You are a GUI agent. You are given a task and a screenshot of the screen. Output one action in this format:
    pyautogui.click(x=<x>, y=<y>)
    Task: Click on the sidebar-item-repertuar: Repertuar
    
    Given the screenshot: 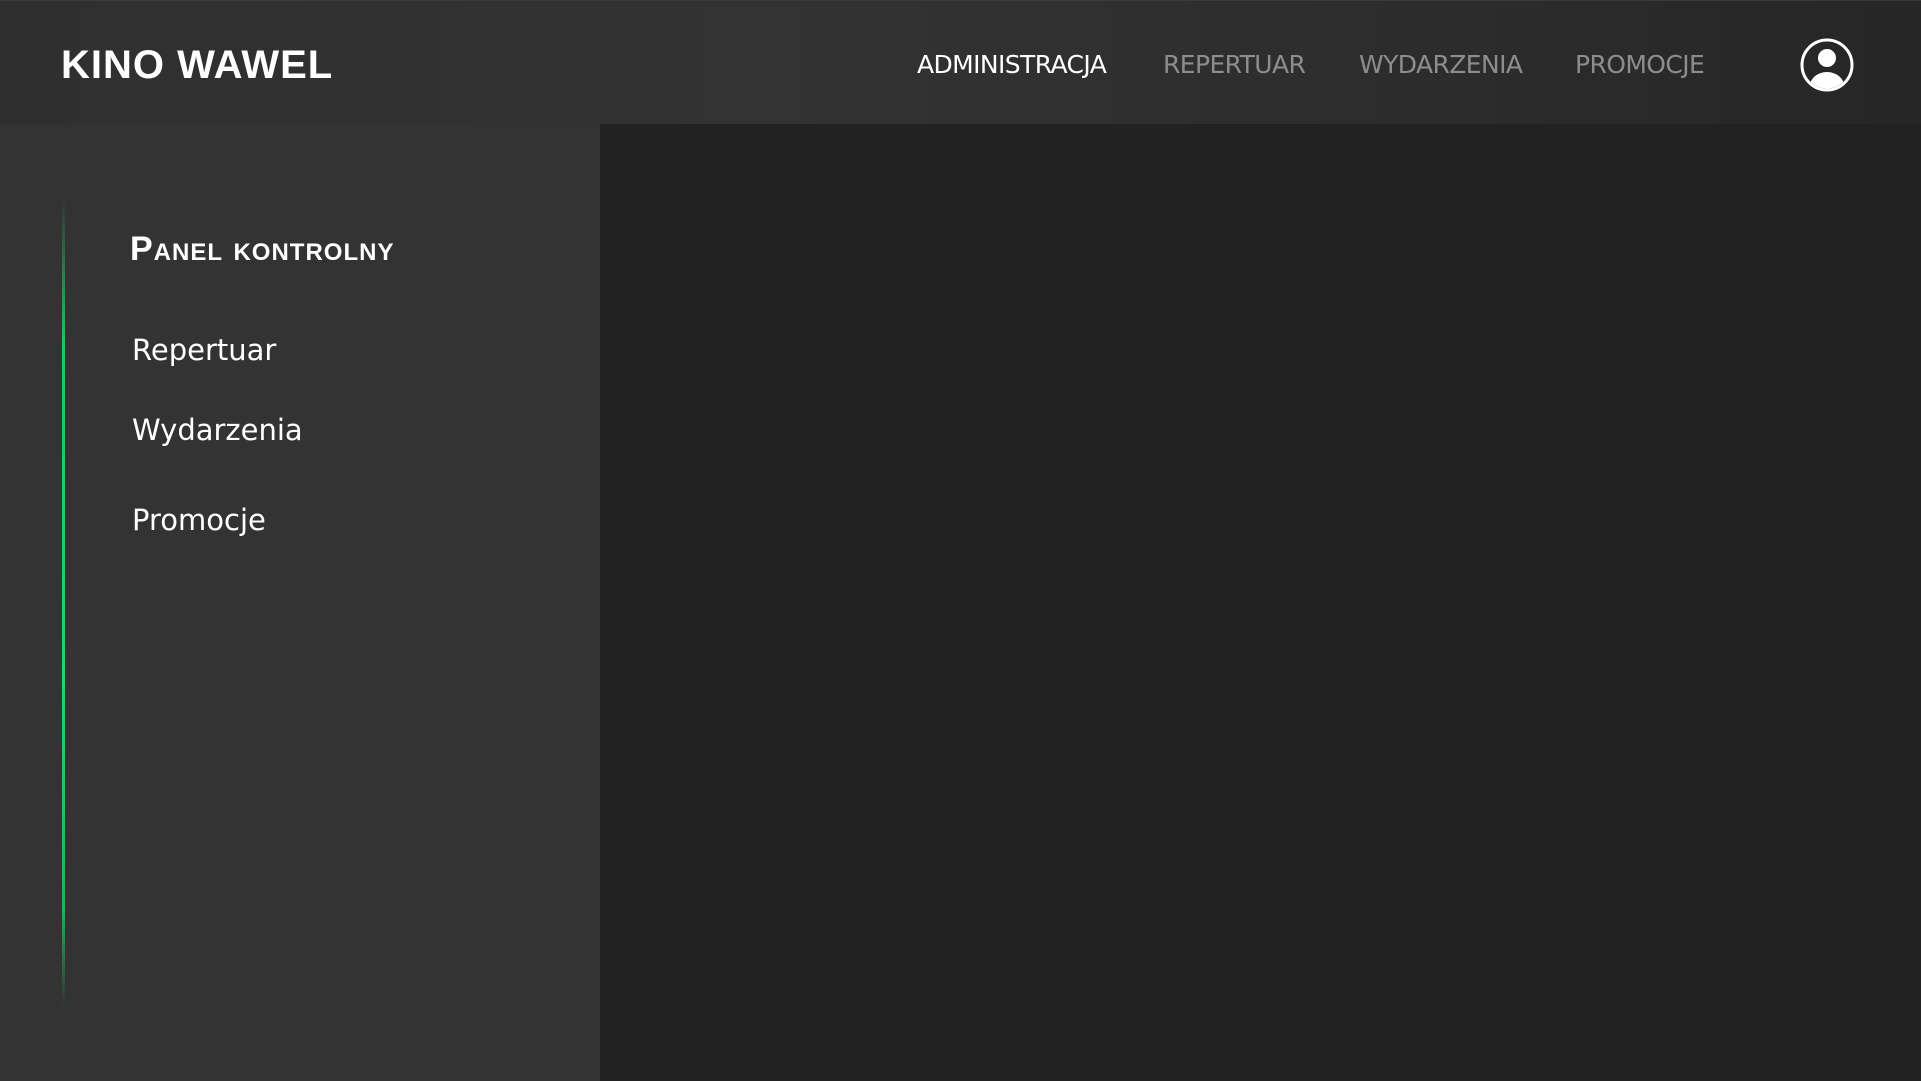 What is the action you would take?
    pyautogui.click(x=204, y=350)
    